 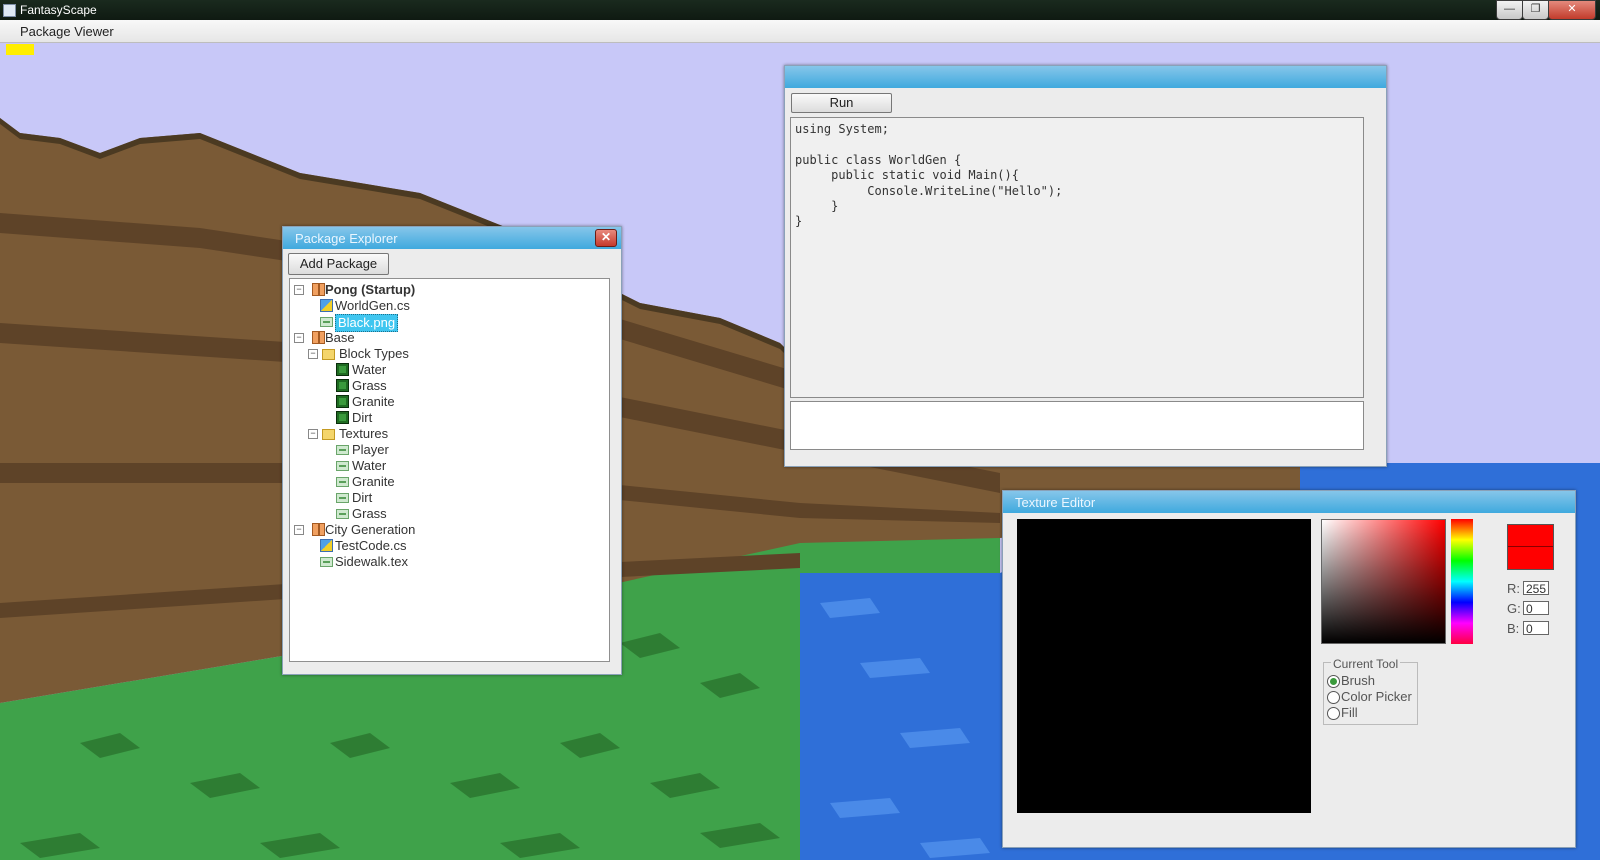 I want to click on brush-radio, so click(x=1333, y=681).